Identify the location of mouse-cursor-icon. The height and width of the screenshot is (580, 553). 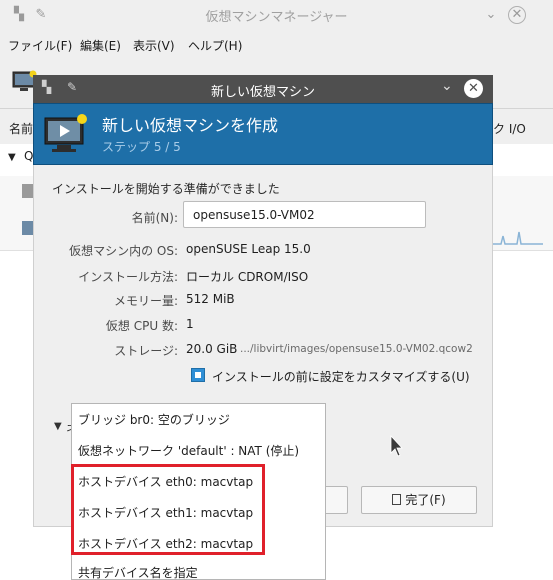
(396, 446).